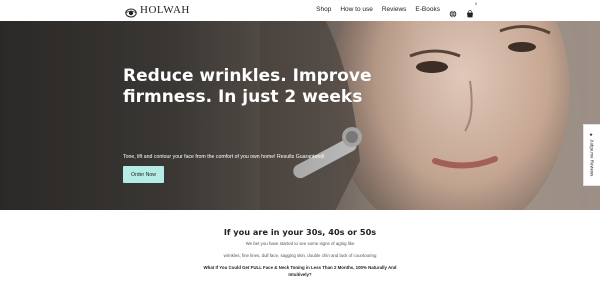  Describe the element at coordinates (427, 9) in the screenshot. I see `nav-ebooks: E-Books` at that location.